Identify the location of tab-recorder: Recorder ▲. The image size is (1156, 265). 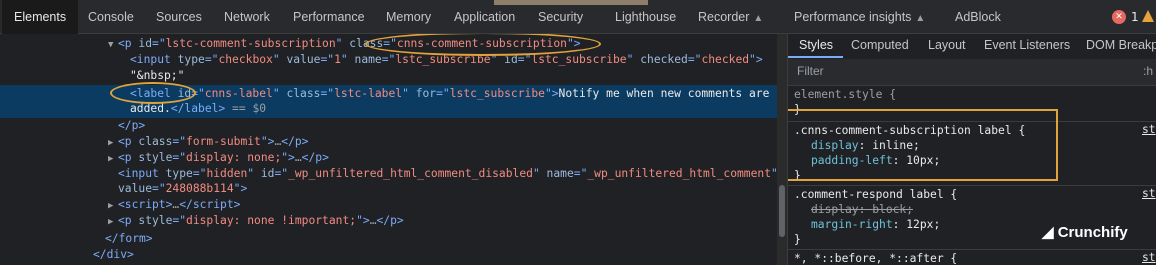
(730, 17).